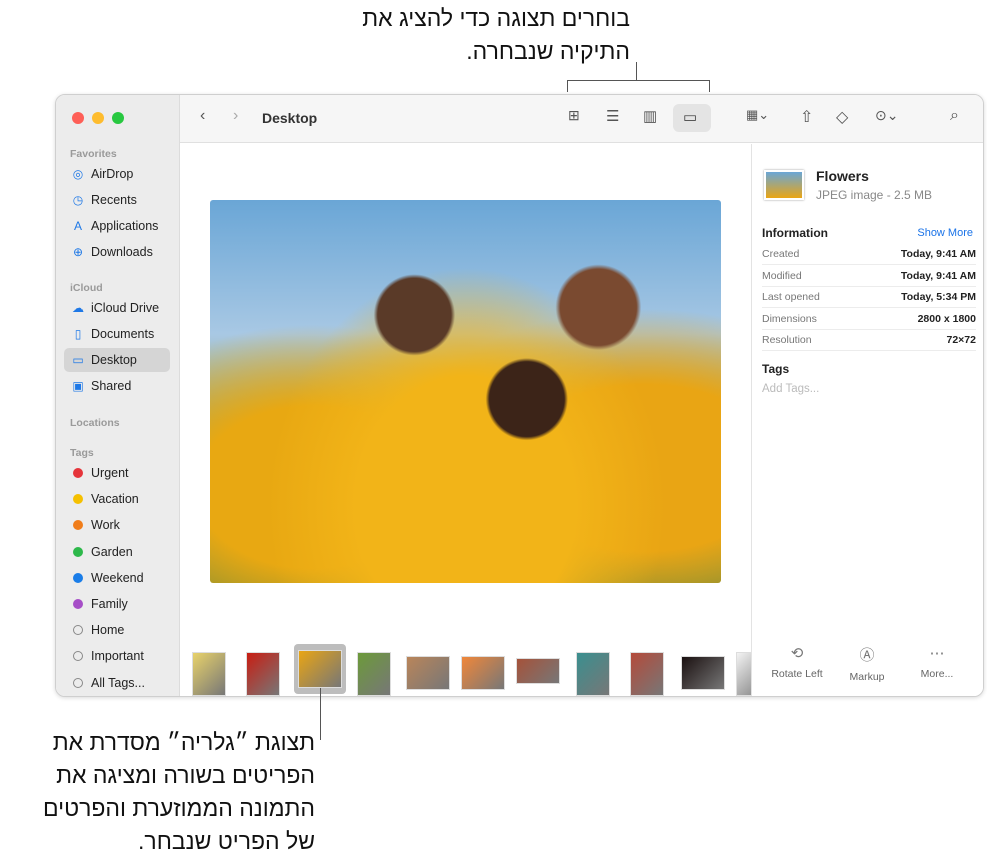 This screenshot has height=862, width=987. What do you see at coordinates (842, 176) in the screenshot?
I see `file-name: Flowers` at bounding box center [842, 176].